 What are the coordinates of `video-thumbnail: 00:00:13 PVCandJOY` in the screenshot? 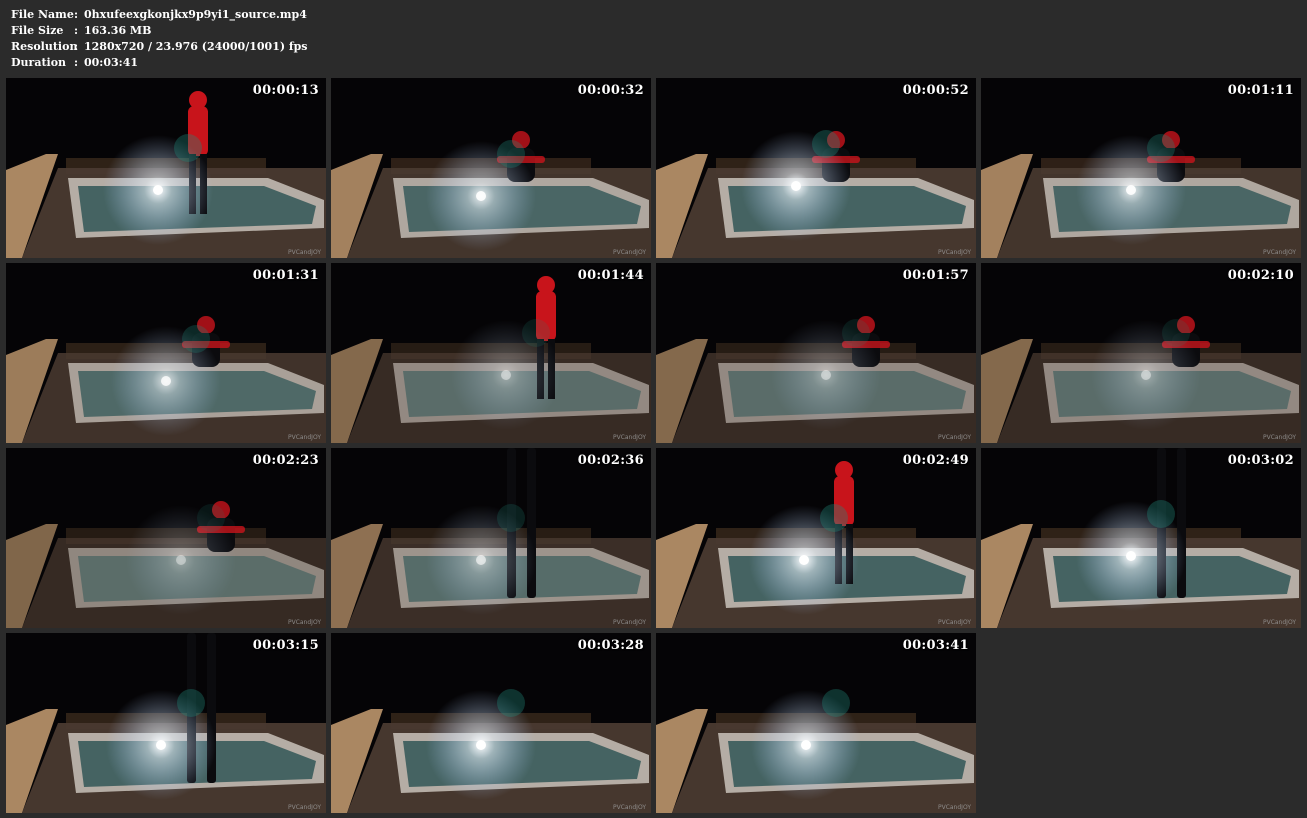 It's located at (166, 168).